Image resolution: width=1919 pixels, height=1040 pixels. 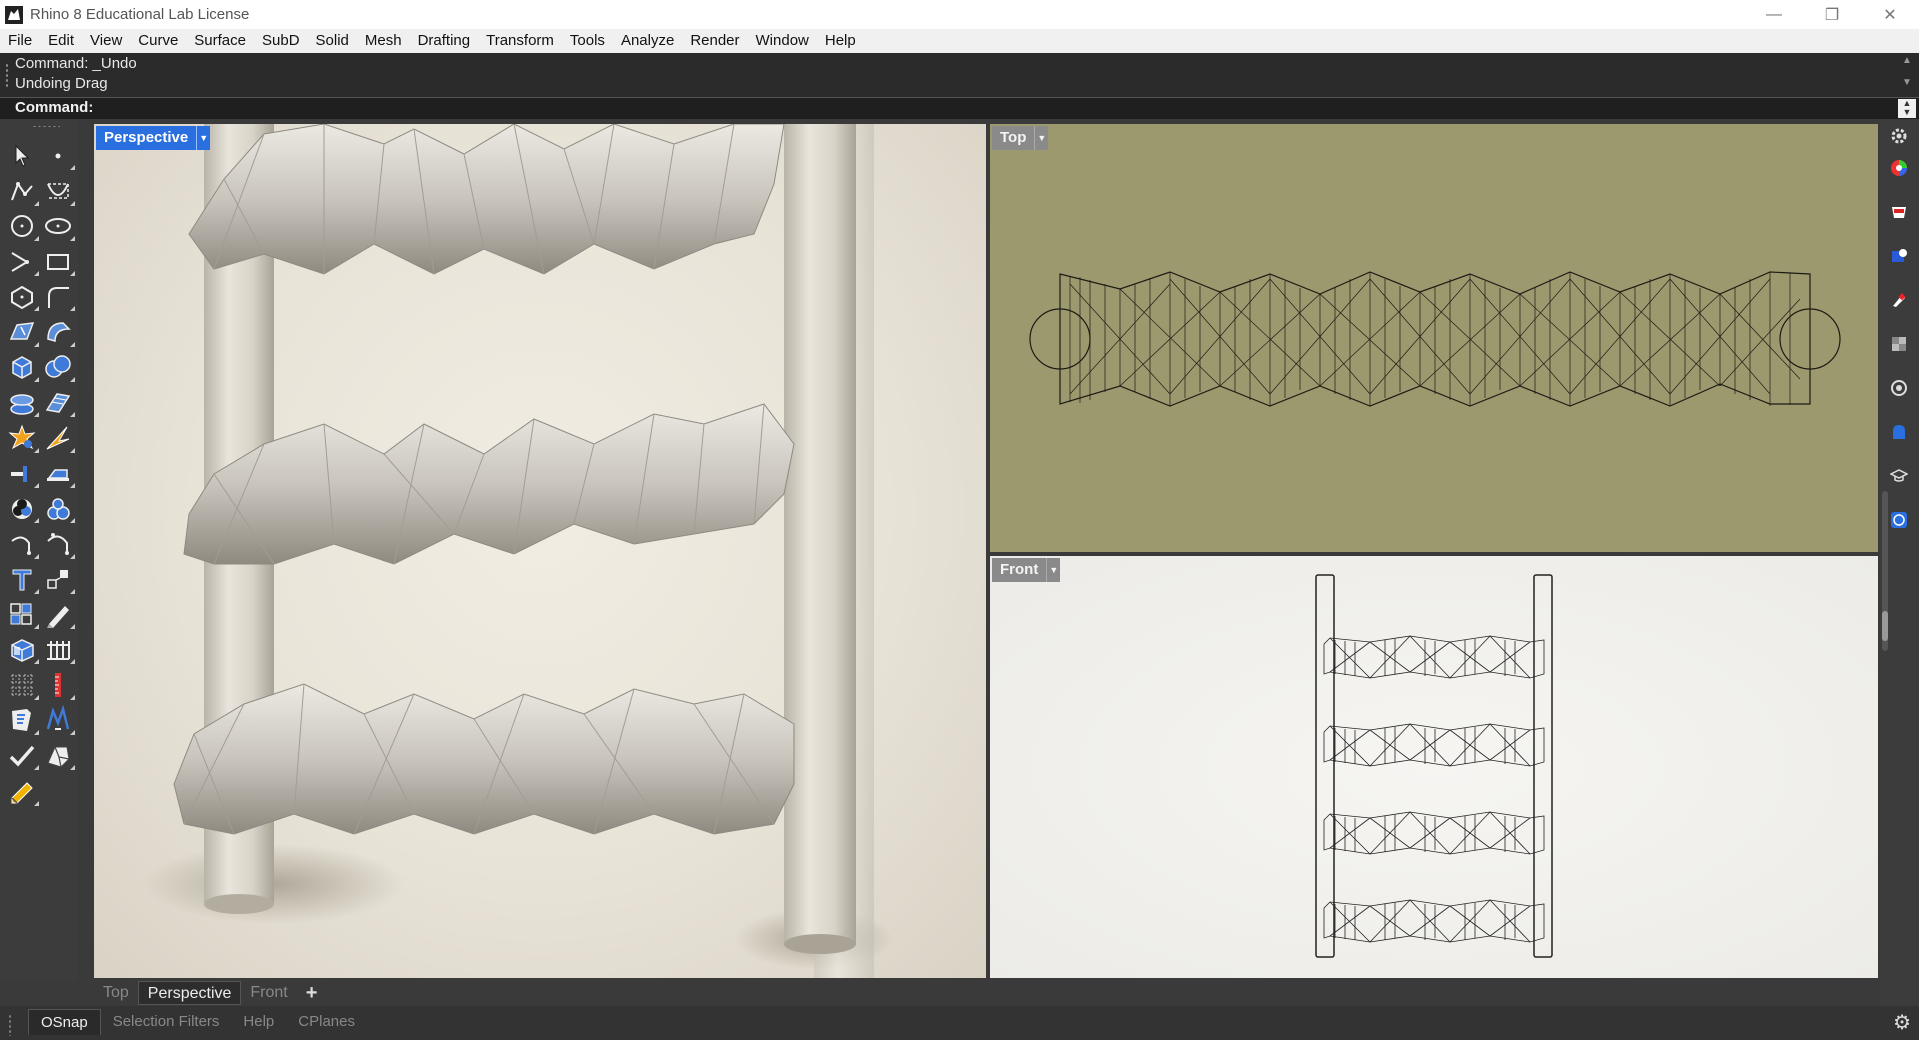 What do you see at coordinates (58, 367) in the screenshot?
I see `boolean-union-icon` at bounding box center [58, 367].